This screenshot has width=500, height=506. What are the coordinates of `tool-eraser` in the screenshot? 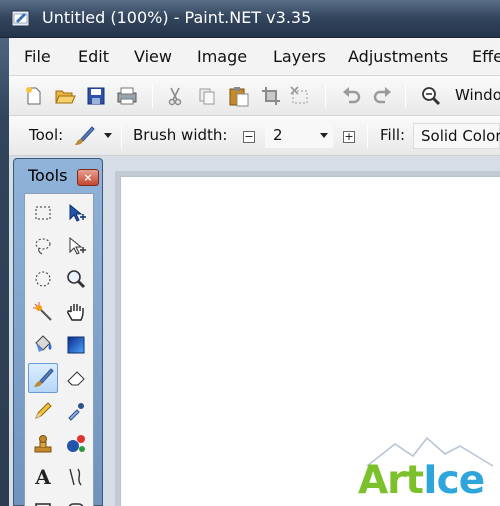 It's located at (76, 378).